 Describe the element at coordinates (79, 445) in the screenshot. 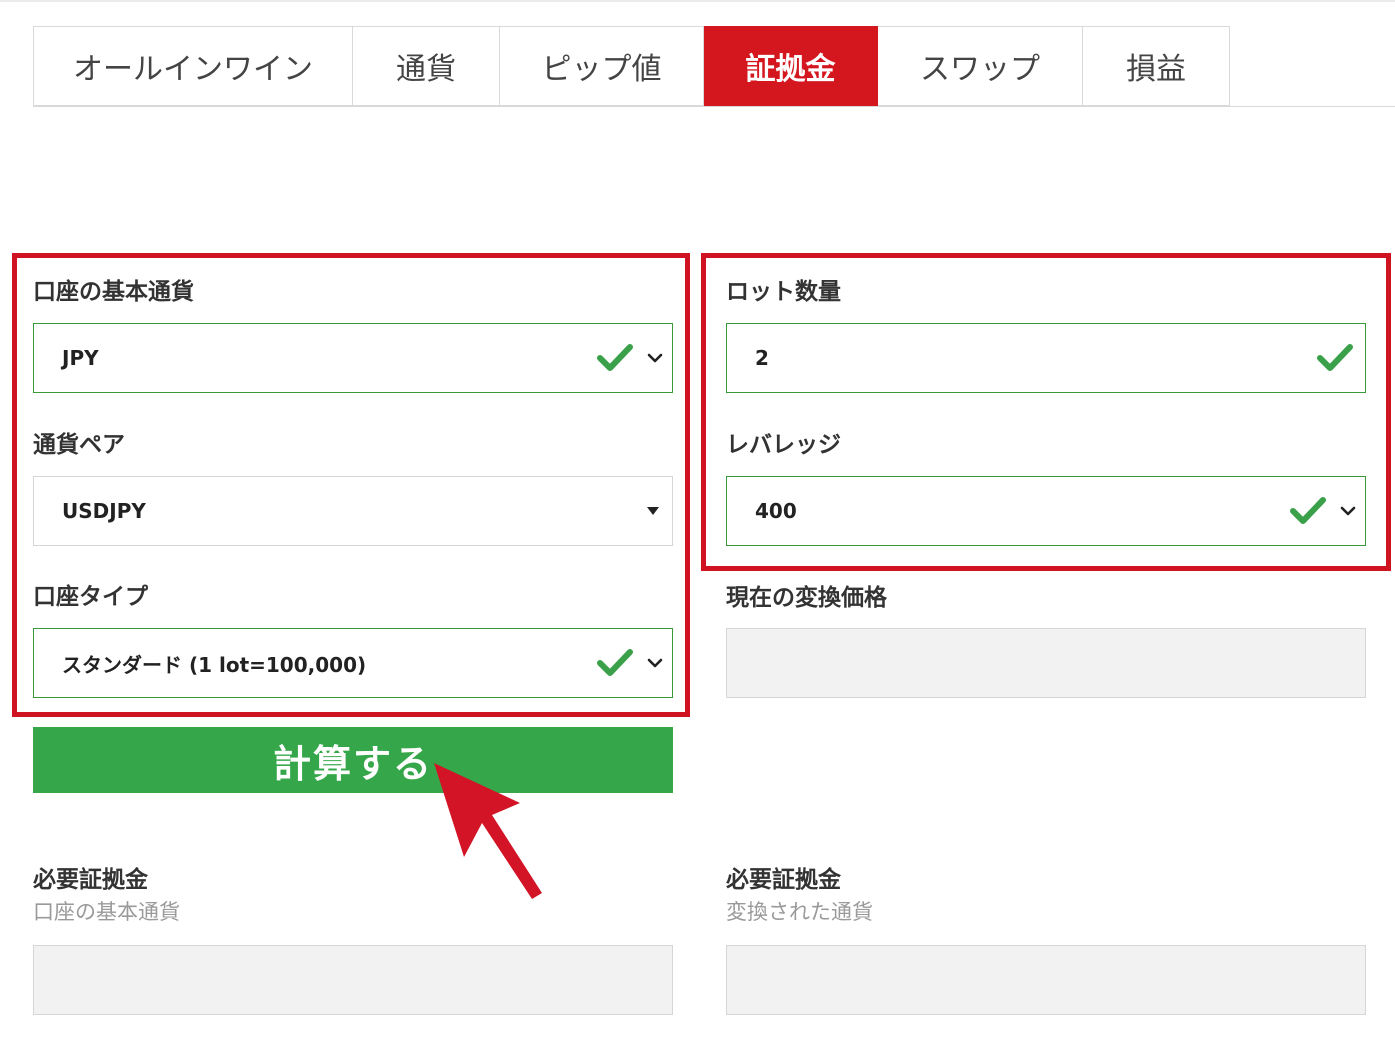

I see `currency-pair-label: 通貨ペア` at that location.